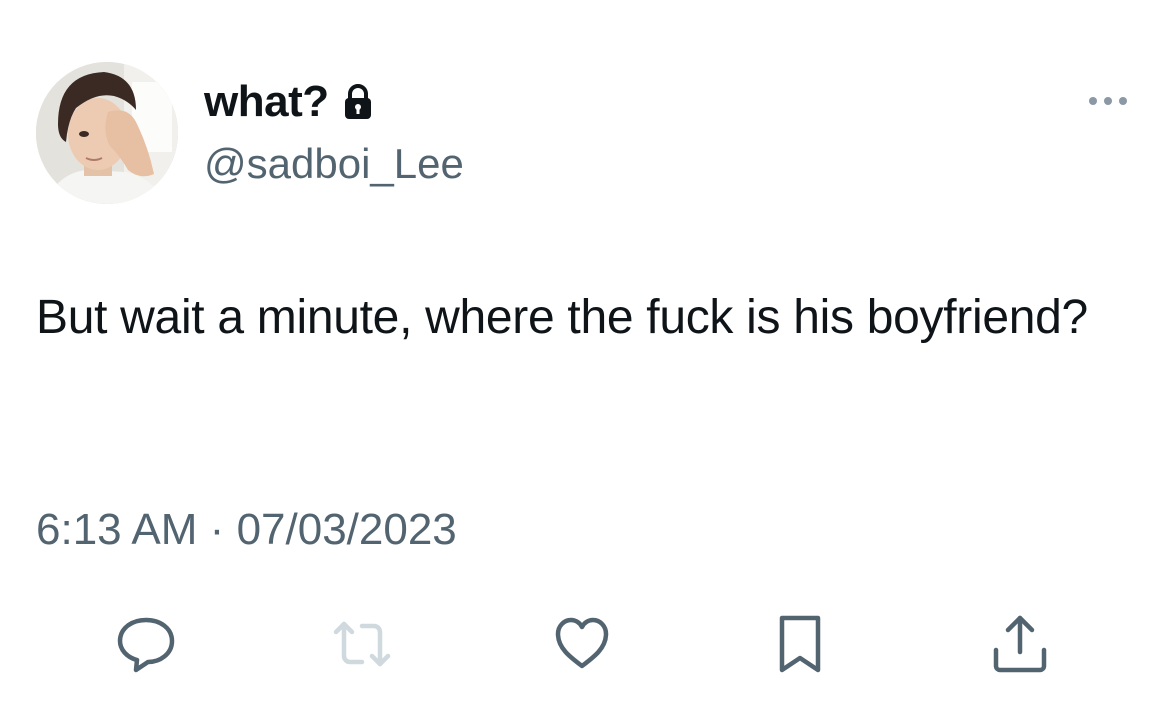 This screenshot has height=706, width=1170. I want to click on like-button, so click(582, 644).